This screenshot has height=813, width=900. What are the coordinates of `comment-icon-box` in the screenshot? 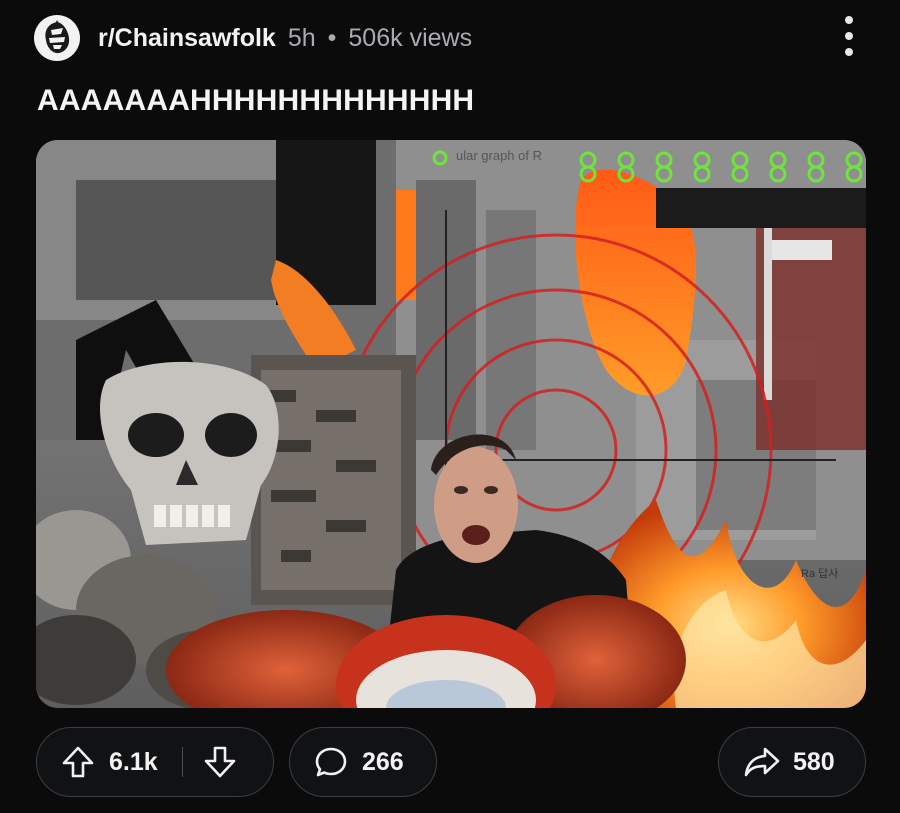 It's located at (331, 762).